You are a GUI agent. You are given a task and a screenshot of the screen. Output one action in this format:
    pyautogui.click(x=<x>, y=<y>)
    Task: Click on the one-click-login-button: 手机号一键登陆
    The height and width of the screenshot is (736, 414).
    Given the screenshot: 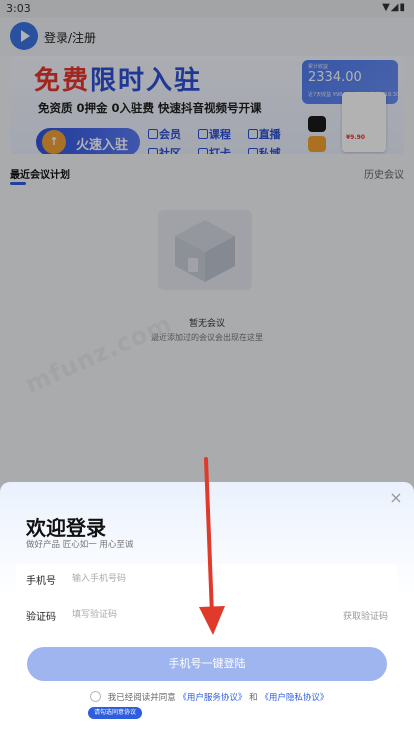 What is the action you would take?
    pyautogui.click(x=207, y=664)
    